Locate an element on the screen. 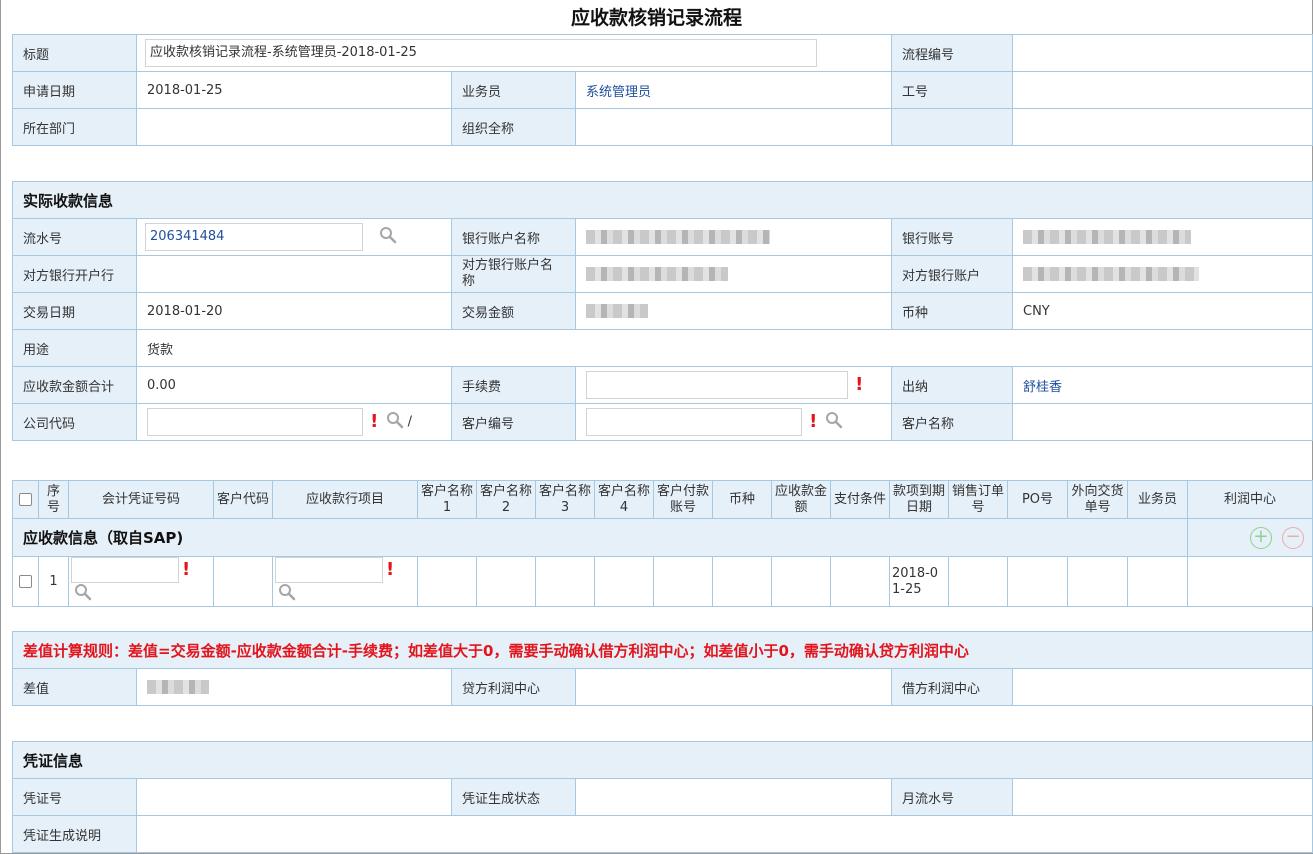  customer-no-label: 客户编号 is located at coordinates (513, 422).